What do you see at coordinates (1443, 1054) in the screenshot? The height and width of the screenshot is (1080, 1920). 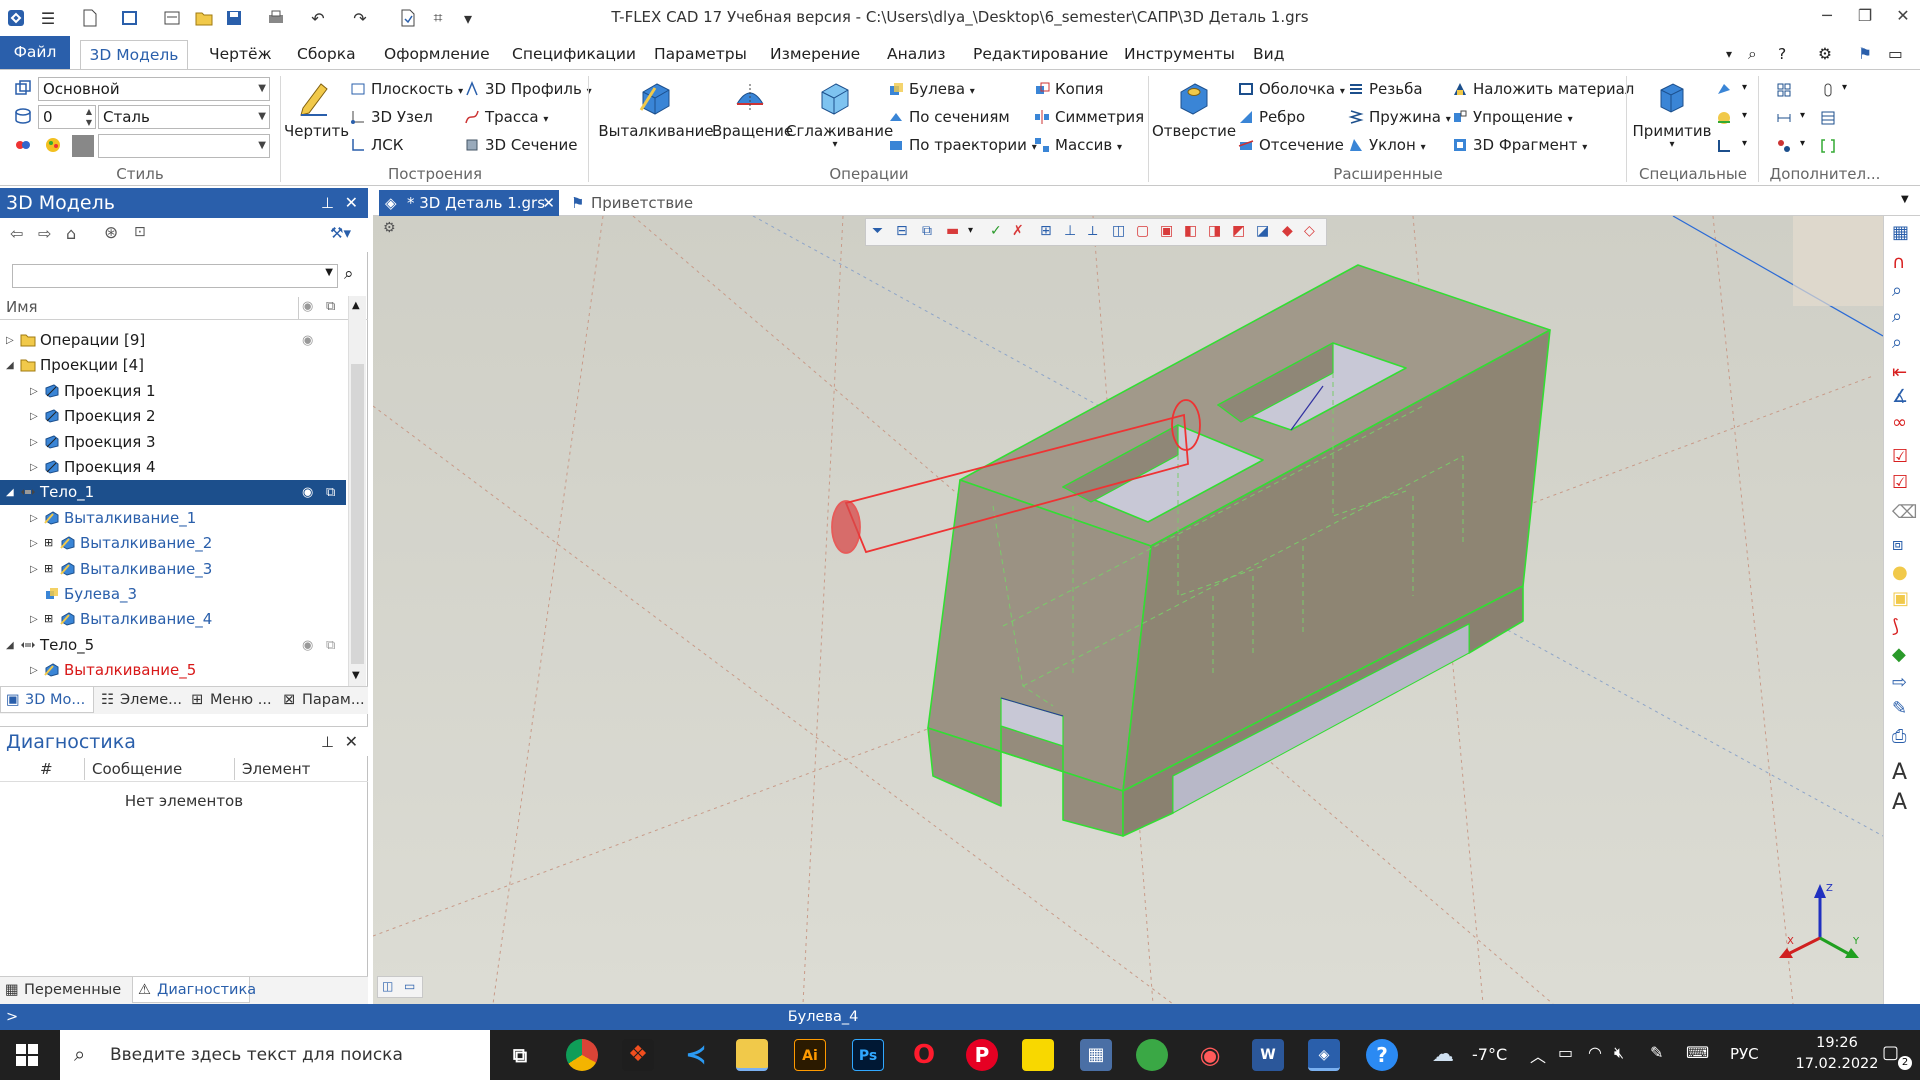 I see `weather-cloud-icon: ☁` at bounding box center [1443, 1054].